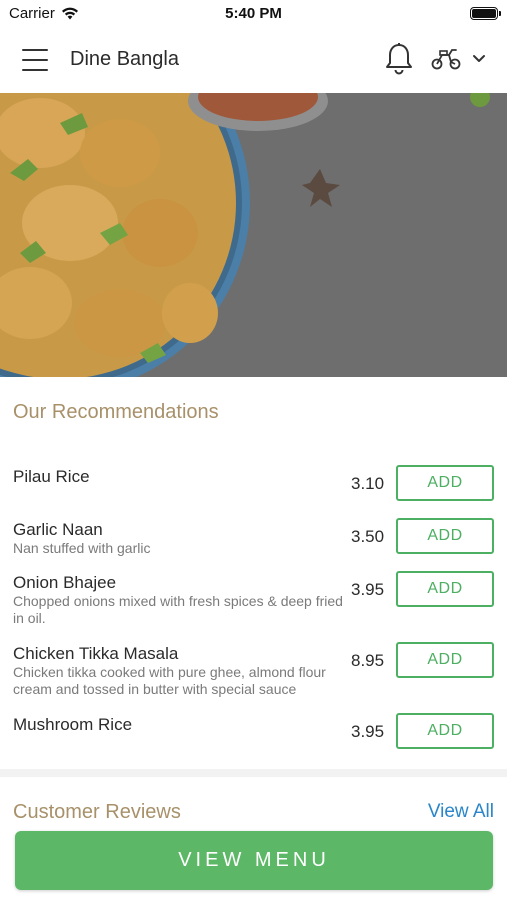  What do you see at coordinates (96, 653) in the screenshot?
I see `item-name: Chicken Tikka Masala` at bounding box center [96, 653].